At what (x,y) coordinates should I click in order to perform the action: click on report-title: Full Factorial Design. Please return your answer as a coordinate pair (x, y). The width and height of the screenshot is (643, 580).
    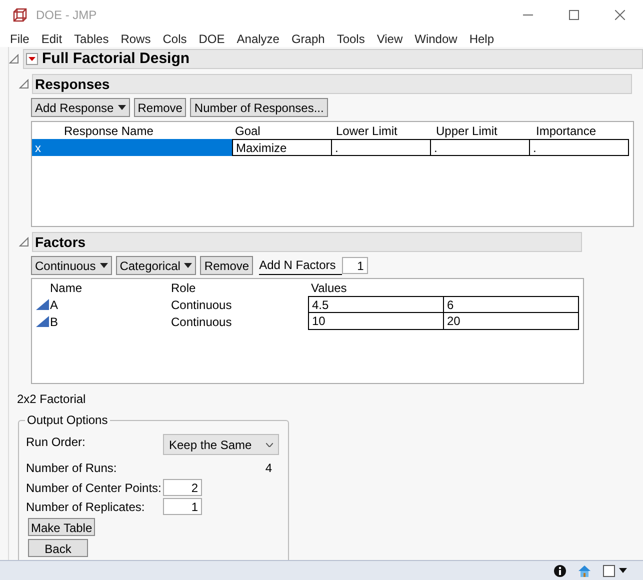
    Looking at the image, I should click on (116, 58).